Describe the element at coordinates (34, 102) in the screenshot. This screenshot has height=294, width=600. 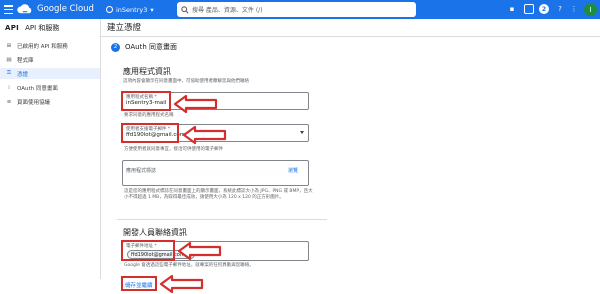
I see `sidebar-item-label: 頁面使用協議` at that location.